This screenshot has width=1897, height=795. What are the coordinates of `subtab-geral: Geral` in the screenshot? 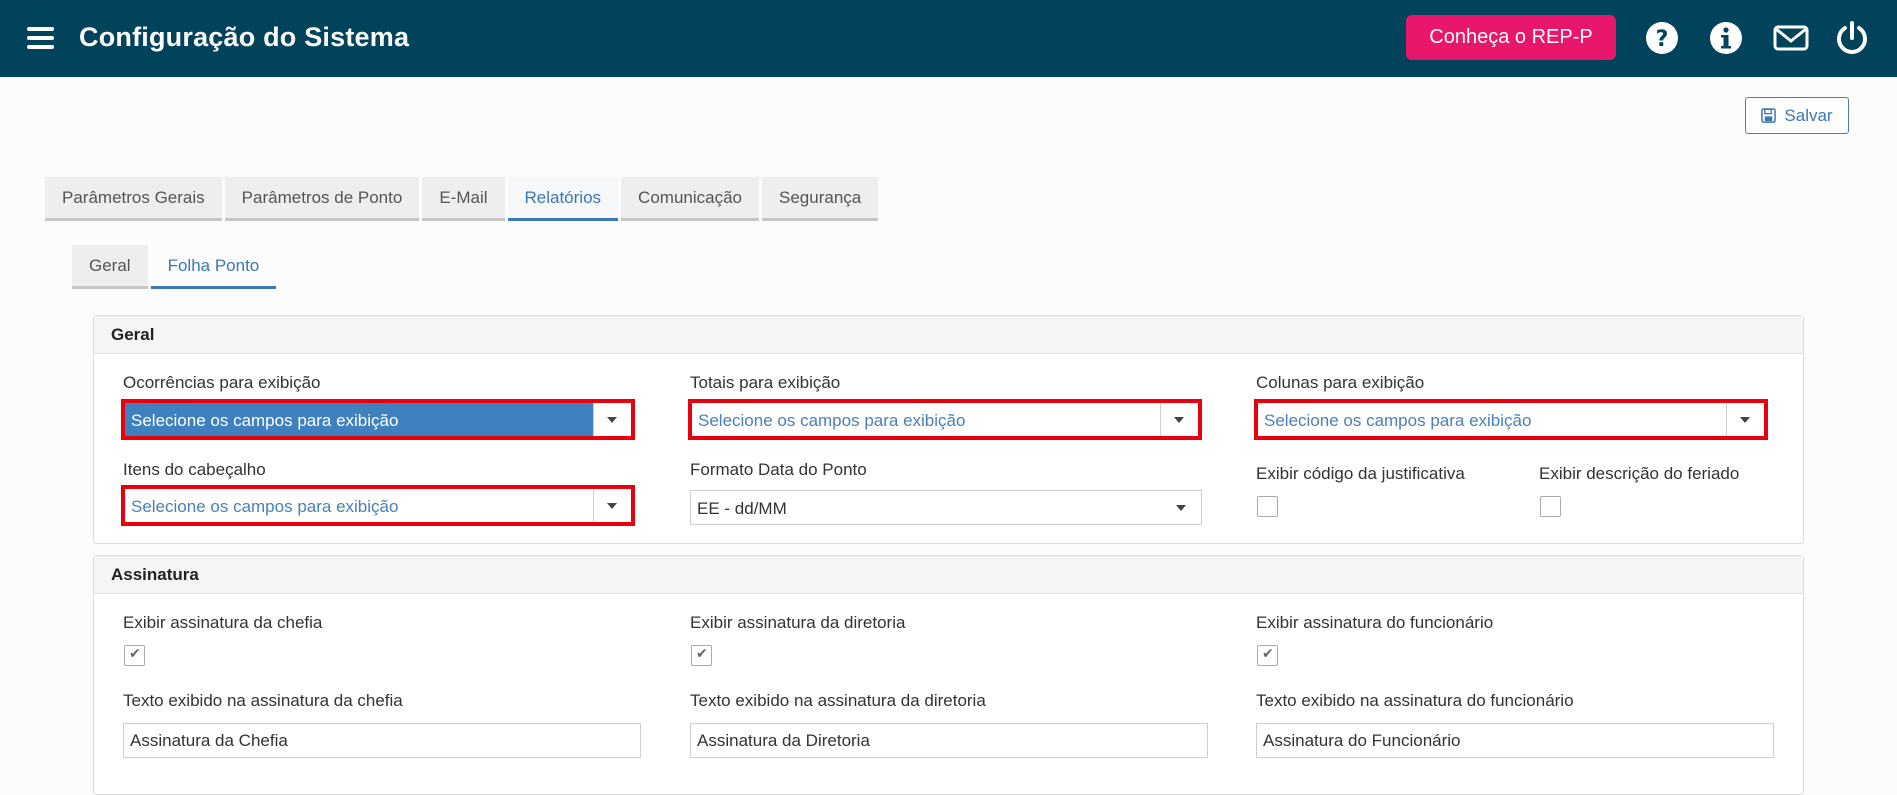 It's located at (110, 267).